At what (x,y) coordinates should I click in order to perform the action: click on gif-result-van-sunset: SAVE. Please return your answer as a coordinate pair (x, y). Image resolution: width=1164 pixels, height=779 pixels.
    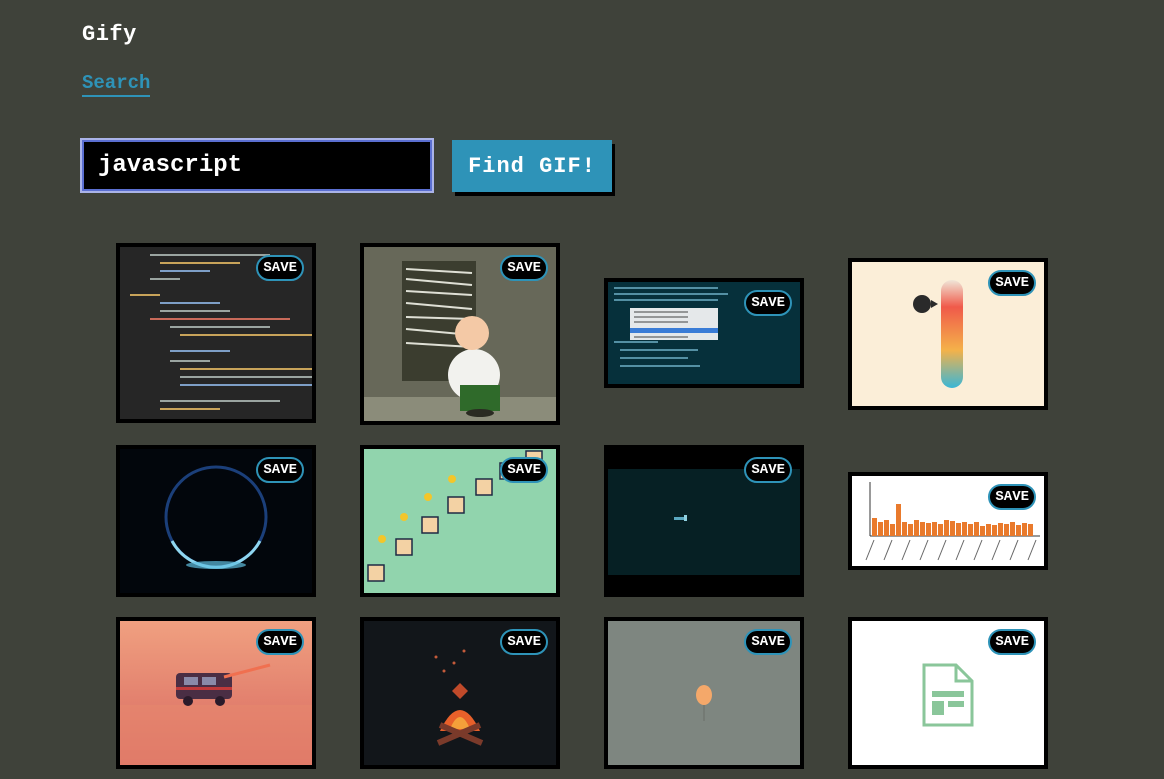
    Looking at the image, I should click on (216, 693).